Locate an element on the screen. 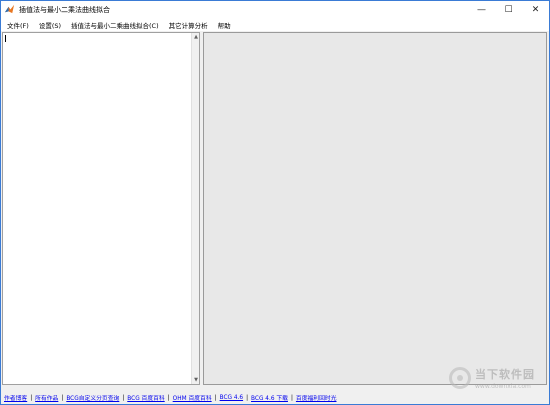 The width and height of the screenshot is (550, 405). link-bcg-baike: BCG 百度百科 is located at coordinates (145, 397).